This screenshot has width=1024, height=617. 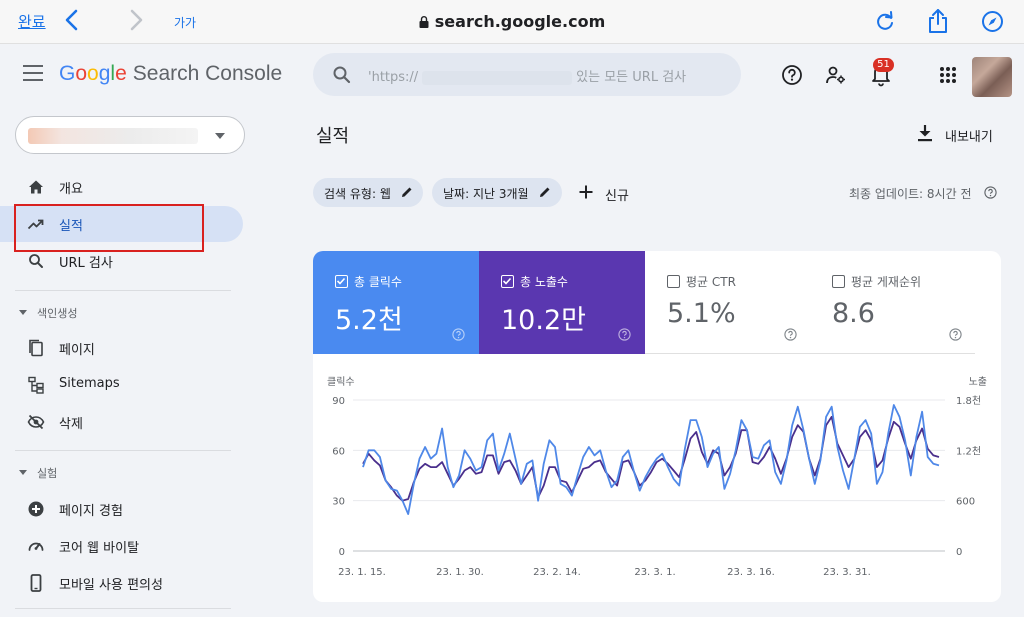 What do you see at coordinates (892, 302) in the screenshot?
I see `metric-card-average-position: 평균 게재순위 8.6` at bounding box center [892, 302].